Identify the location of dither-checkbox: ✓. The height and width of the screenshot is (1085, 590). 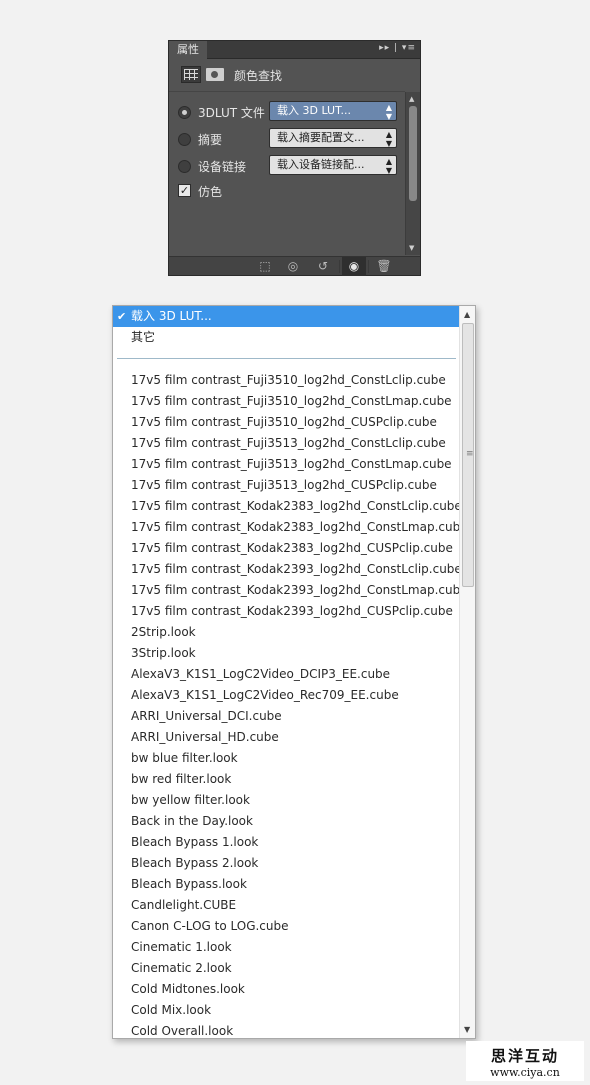
(184, 190).